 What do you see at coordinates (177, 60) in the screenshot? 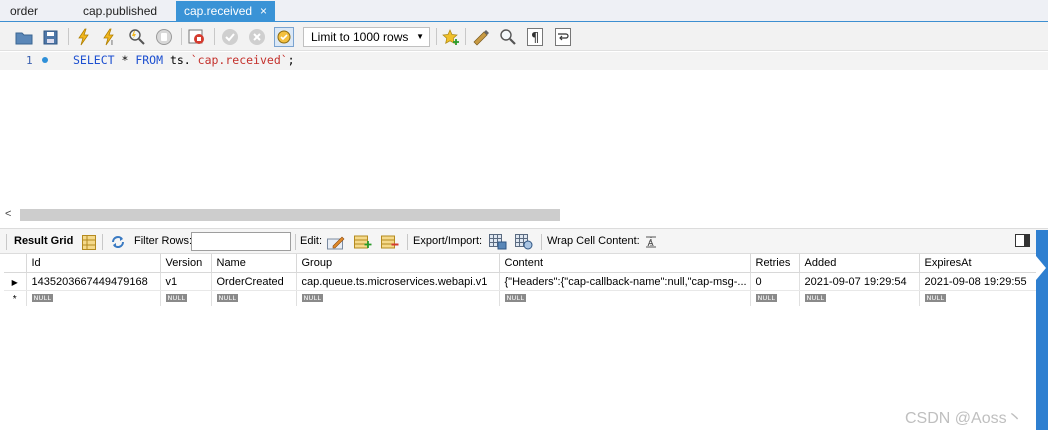
I see `code-schema: ts.` at bounding box center [177, 60].